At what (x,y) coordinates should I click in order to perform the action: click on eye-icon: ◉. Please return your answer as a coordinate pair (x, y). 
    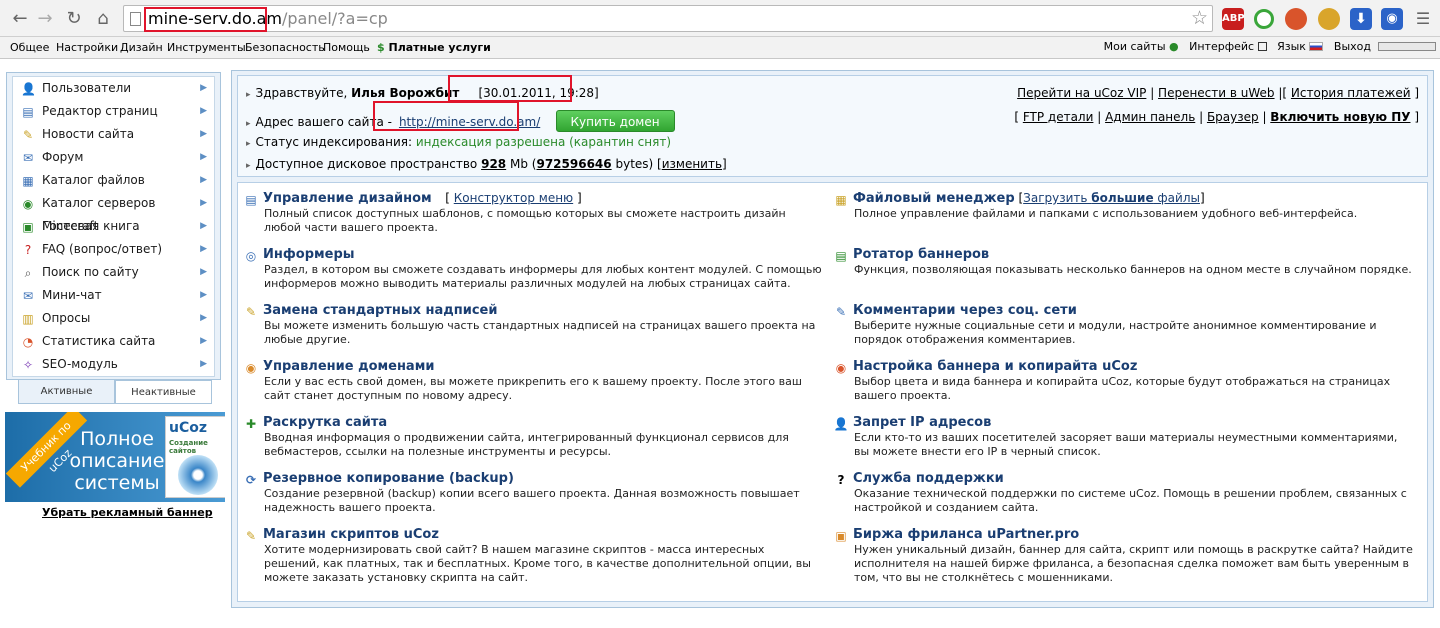
    Looking at the image, I should click on (1392, 19).